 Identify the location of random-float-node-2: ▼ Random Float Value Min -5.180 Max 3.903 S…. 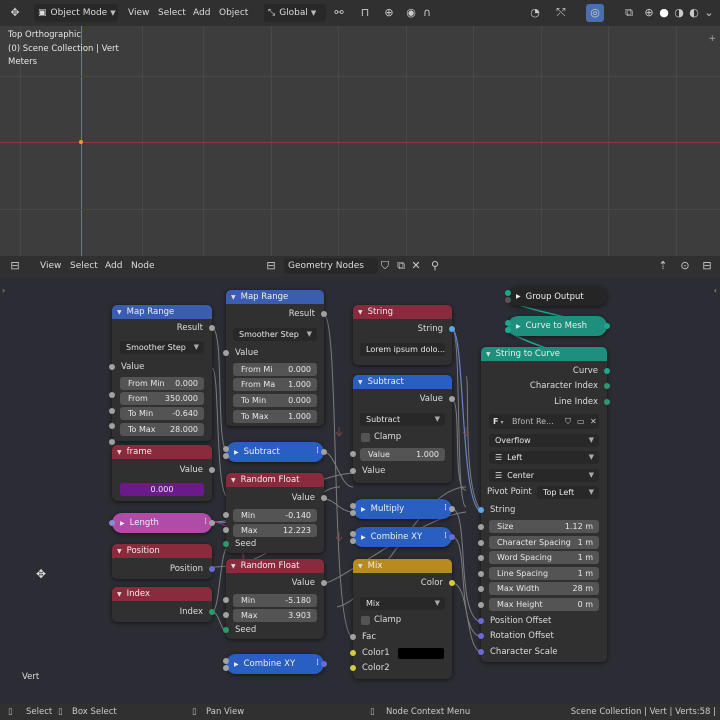
(275, 599).